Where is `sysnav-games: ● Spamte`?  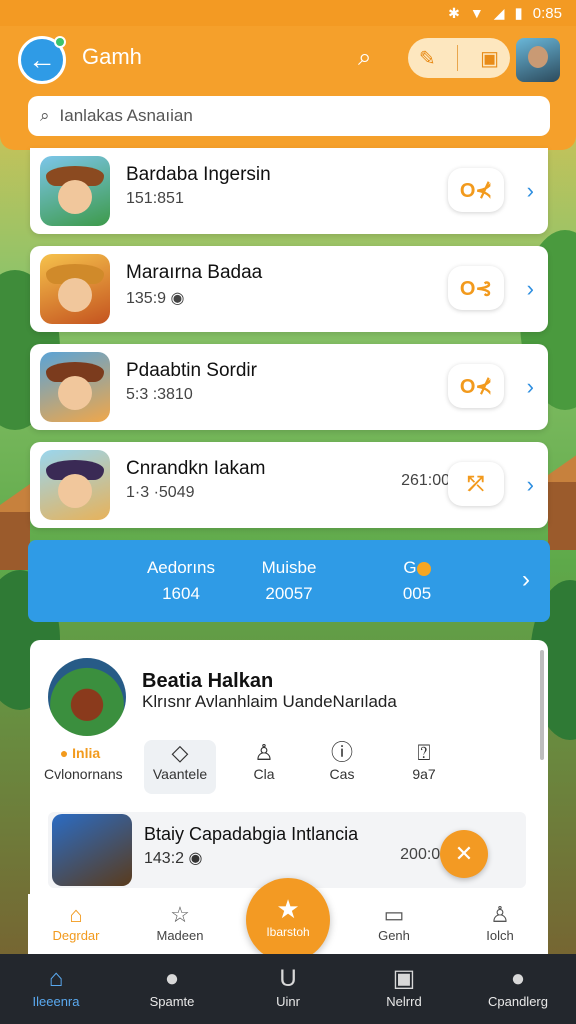
sysnav-games: ● Spamte is located at coordinates (172, 986).